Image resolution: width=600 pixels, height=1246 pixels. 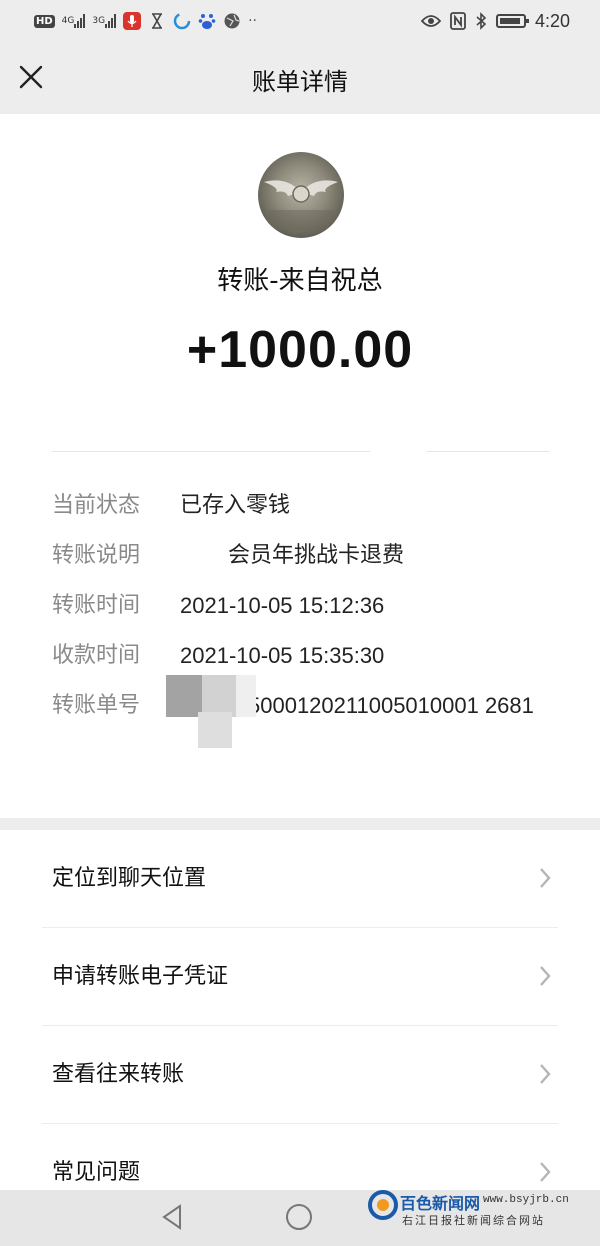 I want to click on detail-row-order-id: 转账单号 5000120211005010001 2681, so click(x=312, y=711).